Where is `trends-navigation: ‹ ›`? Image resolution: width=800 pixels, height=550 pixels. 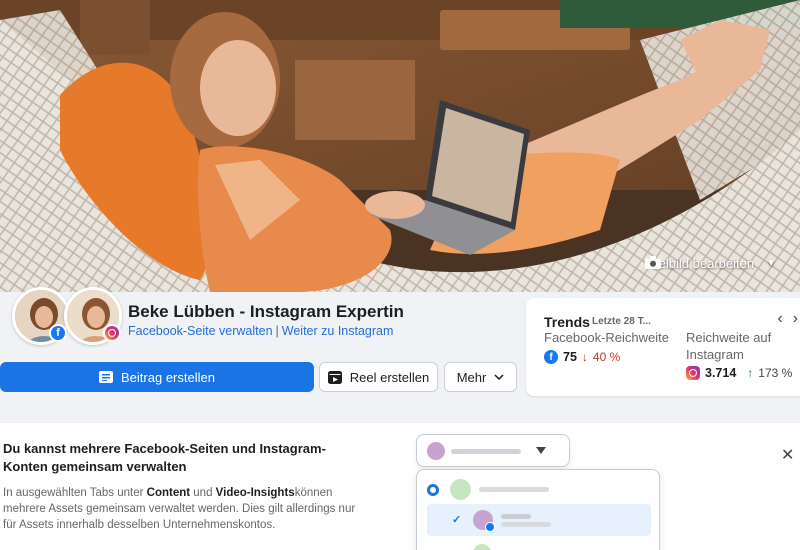
trends-navigation: ‹ › is located at coordinates (787, 319).